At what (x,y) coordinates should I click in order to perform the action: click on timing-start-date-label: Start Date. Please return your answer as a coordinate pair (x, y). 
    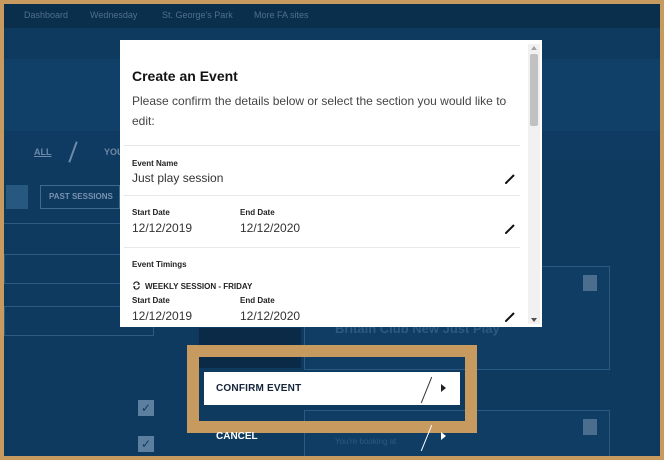
    Looking at the image, I should click on (151, 300).